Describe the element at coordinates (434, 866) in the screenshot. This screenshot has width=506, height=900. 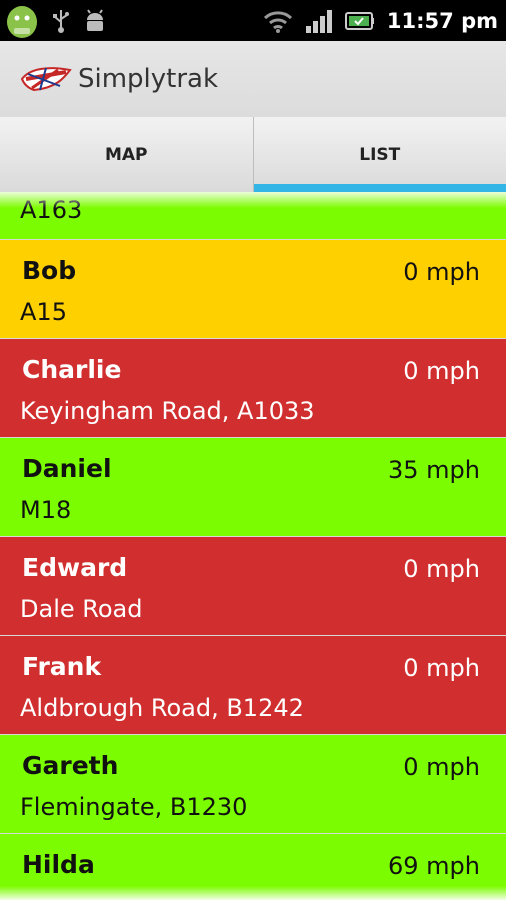
I see `speed-label: 69 mph` at that location.